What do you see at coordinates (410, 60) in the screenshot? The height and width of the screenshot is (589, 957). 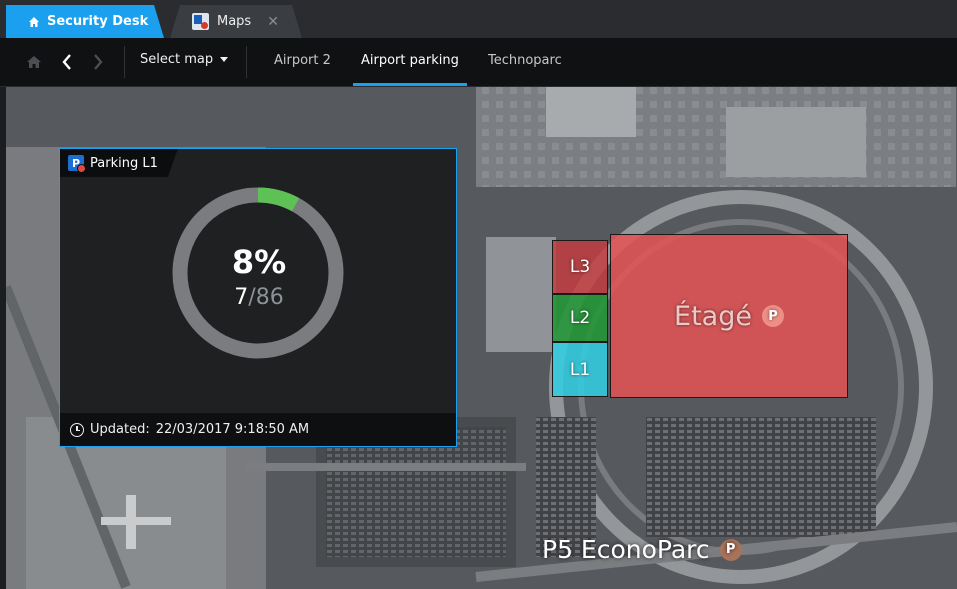 I see `map-tab-airport-parking: Airport parking` at bounding box center [410, 60].